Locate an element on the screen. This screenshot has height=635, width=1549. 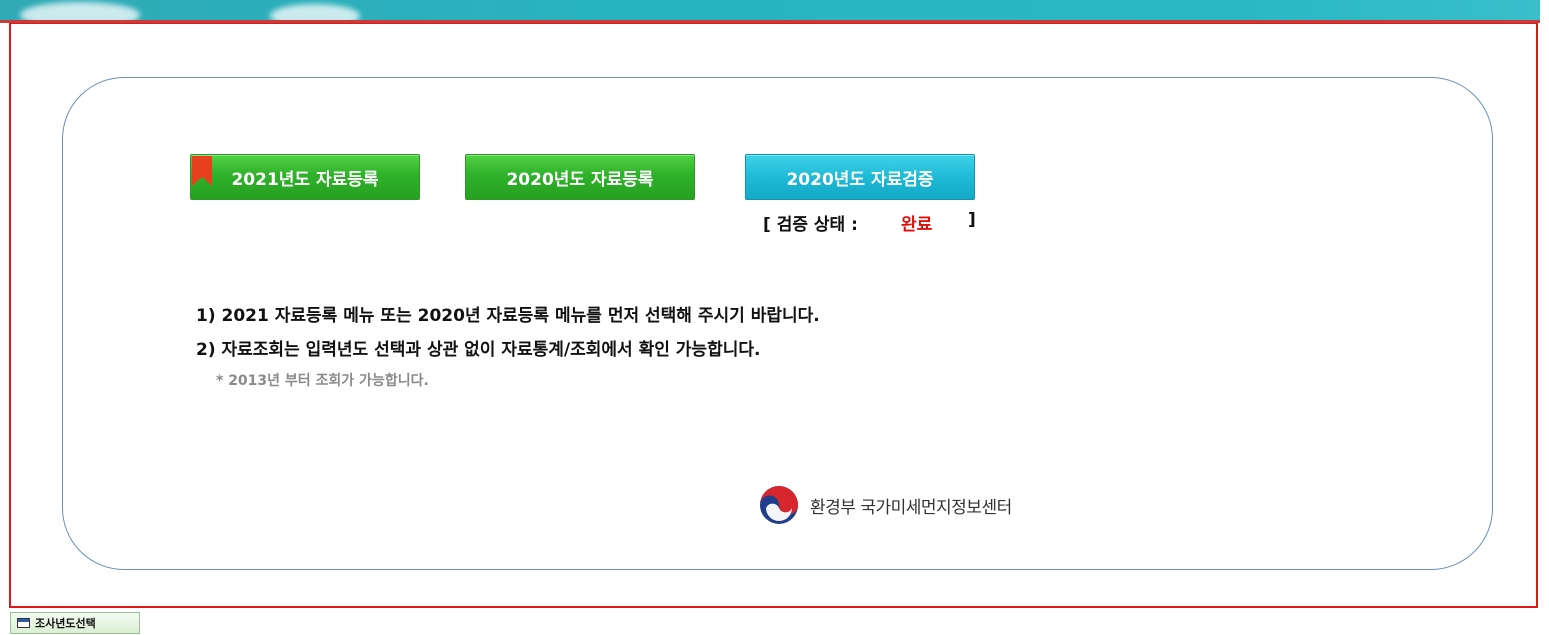
verify-2020-label: 2020년도 자료검증 is located at coordinates (860, 179).